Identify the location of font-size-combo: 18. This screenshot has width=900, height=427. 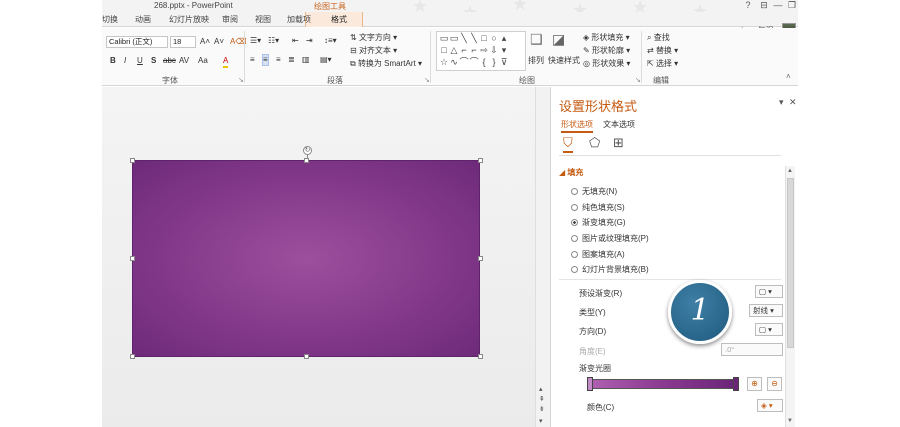
(183, 42).